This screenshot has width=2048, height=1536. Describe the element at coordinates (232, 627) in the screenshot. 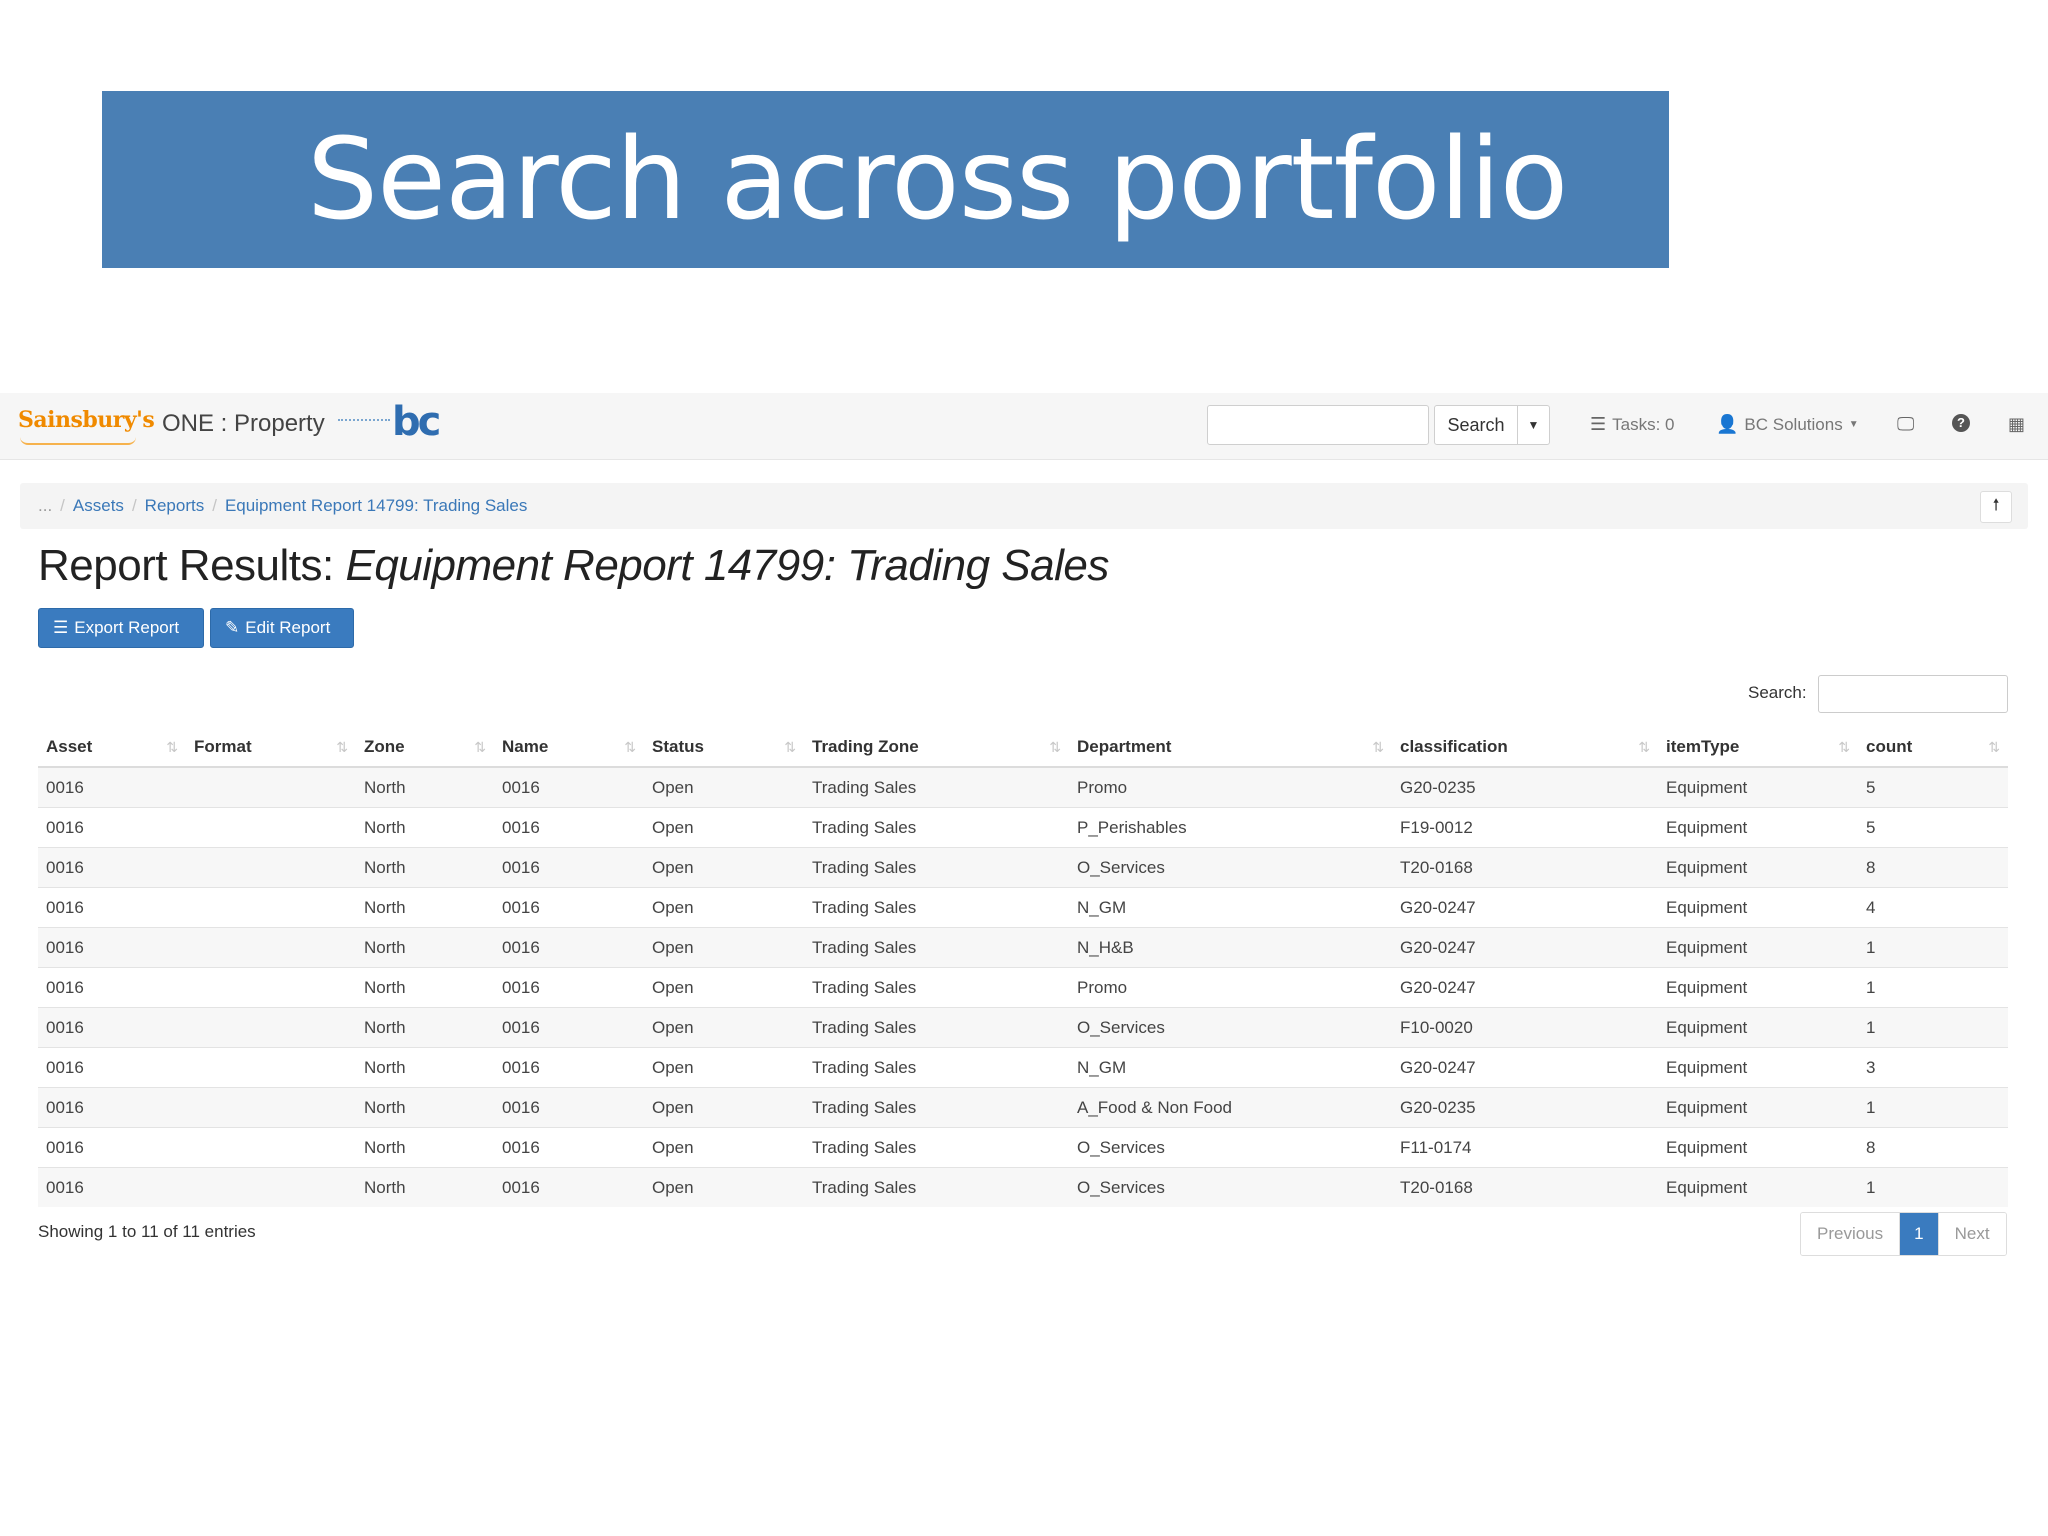

I see `pencil-icon: ✎` at that location.